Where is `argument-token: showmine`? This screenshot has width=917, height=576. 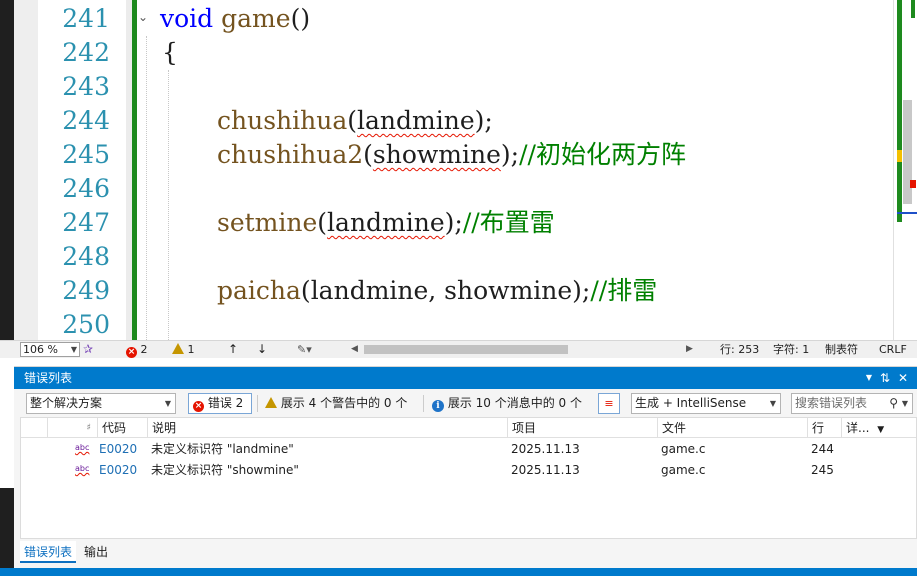 argument-token: showmine is located at coordinates (436, 154).